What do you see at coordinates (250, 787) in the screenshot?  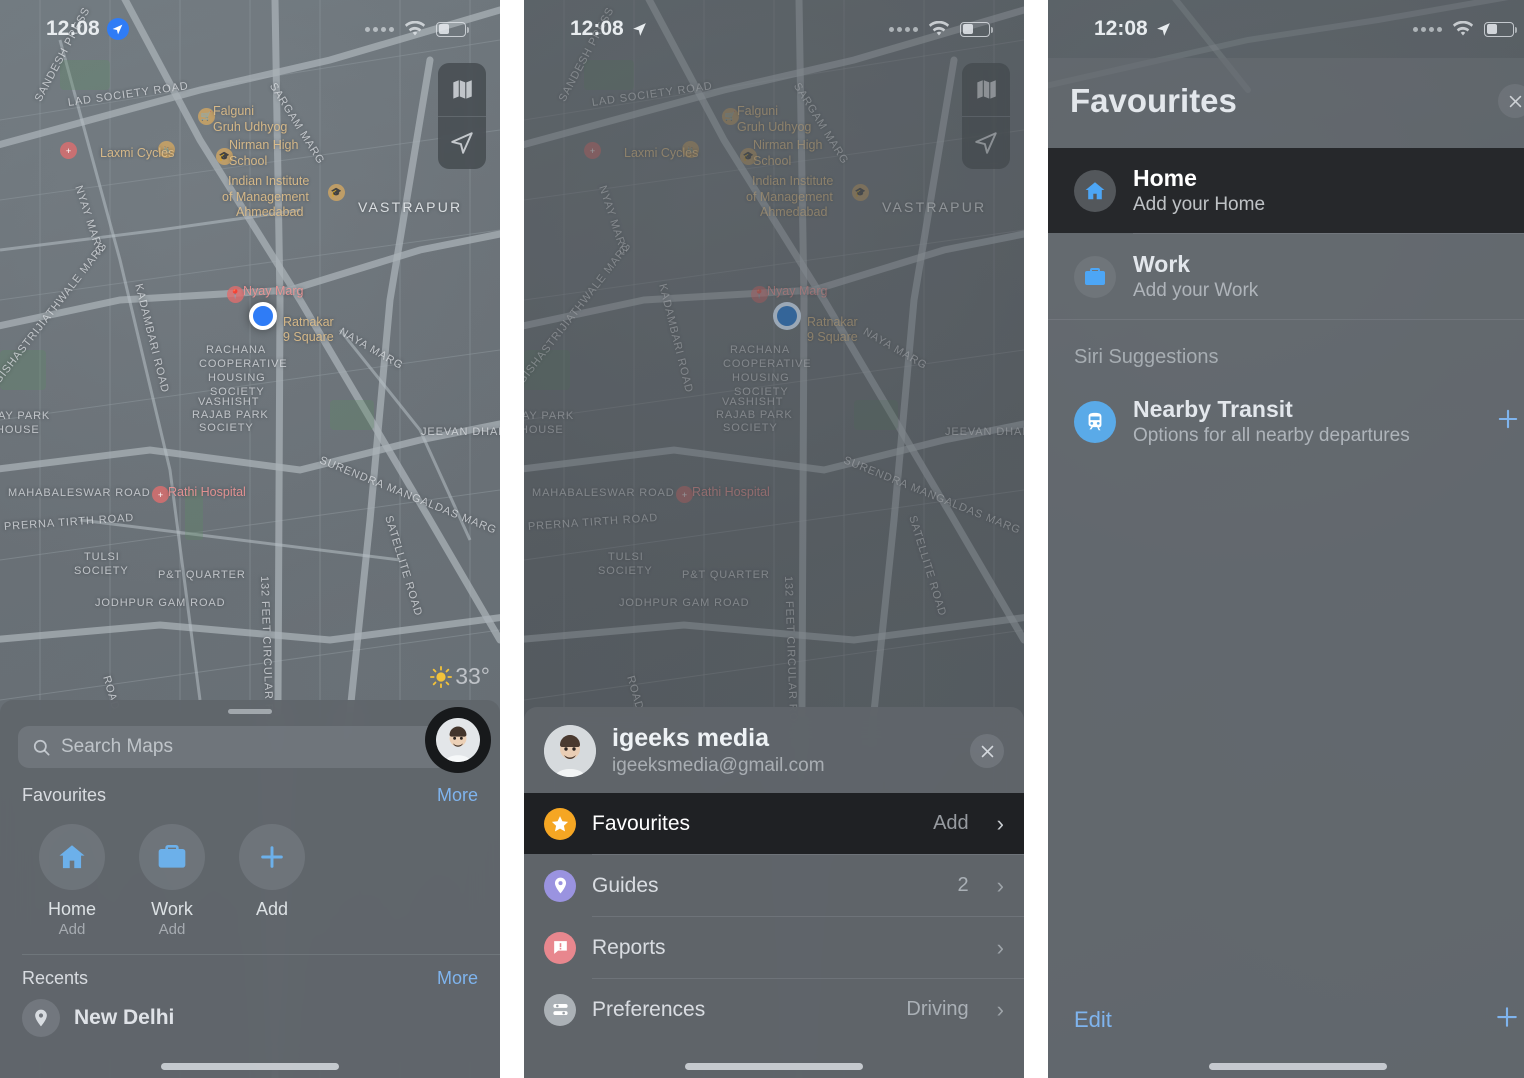 I see `favourites-section-header: Favourites More` at bounding box center [250, 787].